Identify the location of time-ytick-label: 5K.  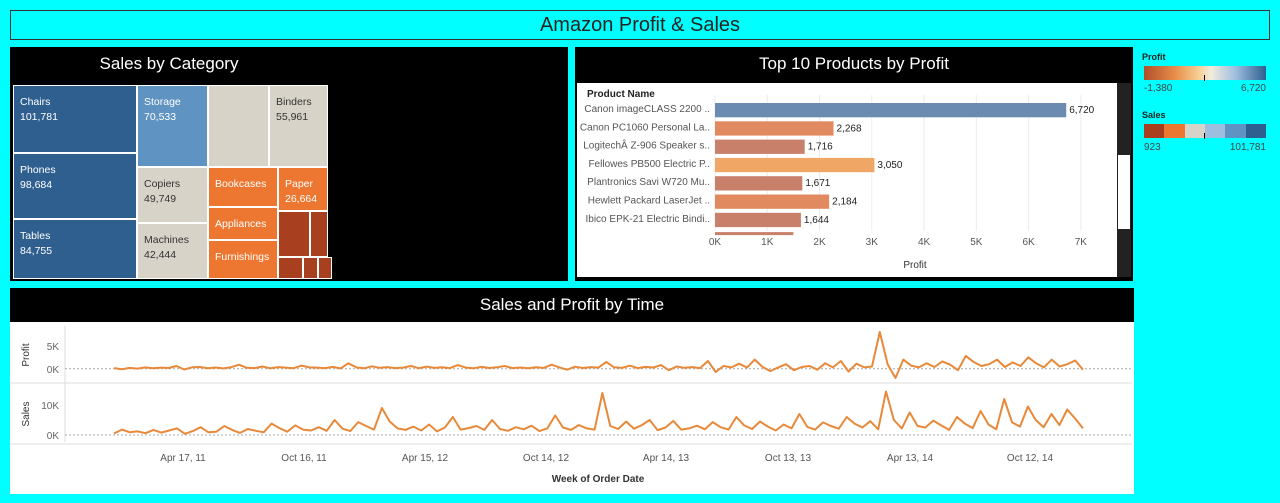
(53, 347).